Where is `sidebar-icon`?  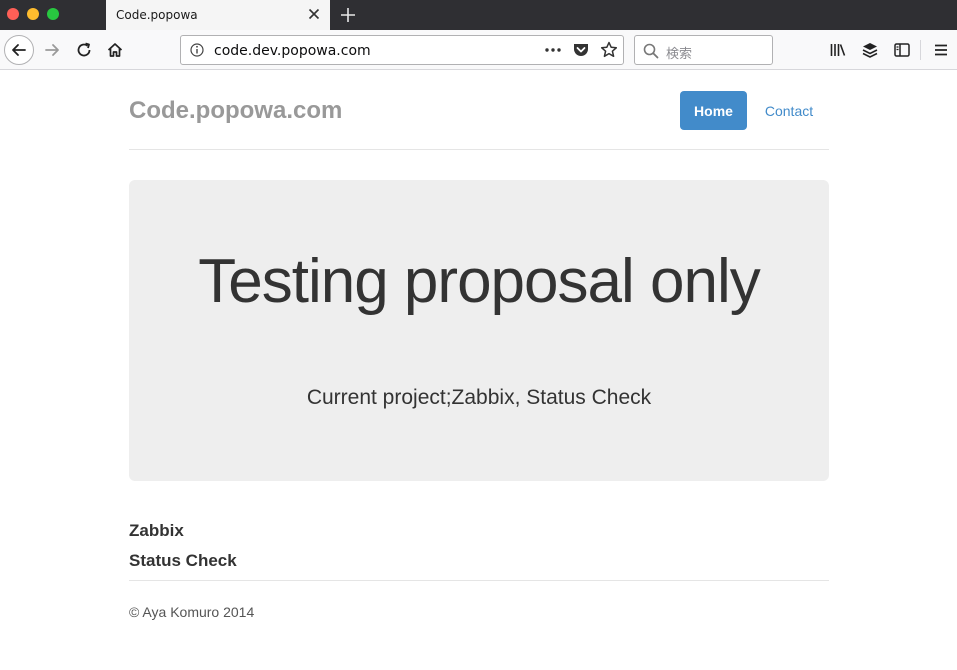 sidebar-icon is located at coordinates (902, 50).